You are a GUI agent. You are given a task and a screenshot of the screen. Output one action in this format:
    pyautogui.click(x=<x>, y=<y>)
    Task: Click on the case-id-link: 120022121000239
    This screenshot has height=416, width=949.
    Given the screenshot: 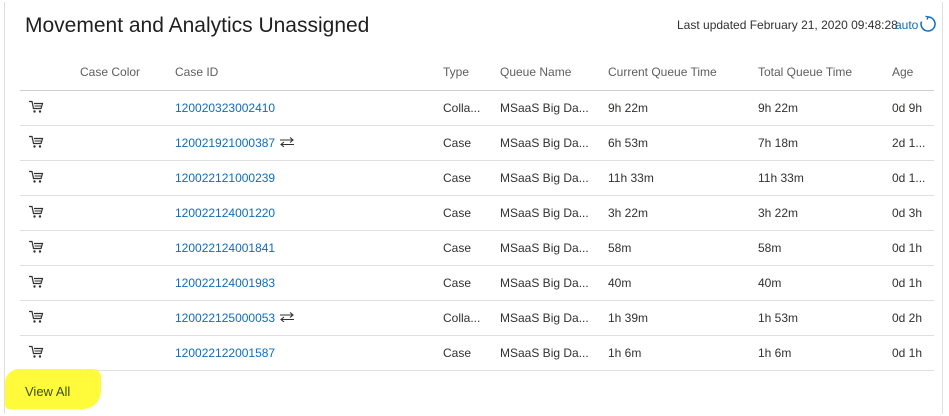 What is the action you would take?
    pyautogui.click(x=225, y=178)
    